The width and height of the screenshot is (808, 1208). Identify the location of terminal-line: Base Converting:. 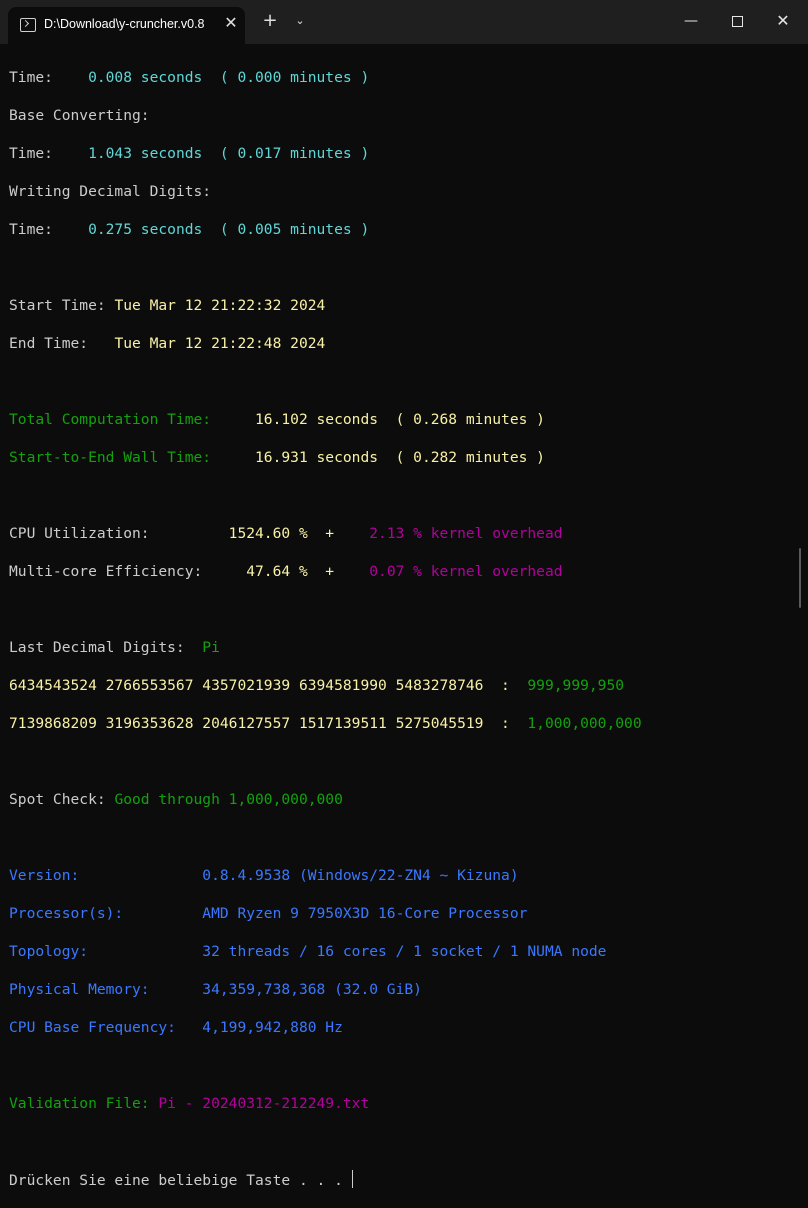
(79, 115).